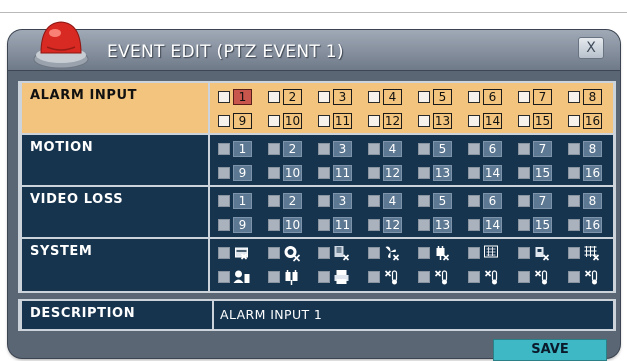 Image resolution: width=627 pixels, height=361 pixels. What do you see at coordinates (486, 225) in the screenshot?
I see `video-loss-checkbox-14: 14` at bounding box center [486, 225].